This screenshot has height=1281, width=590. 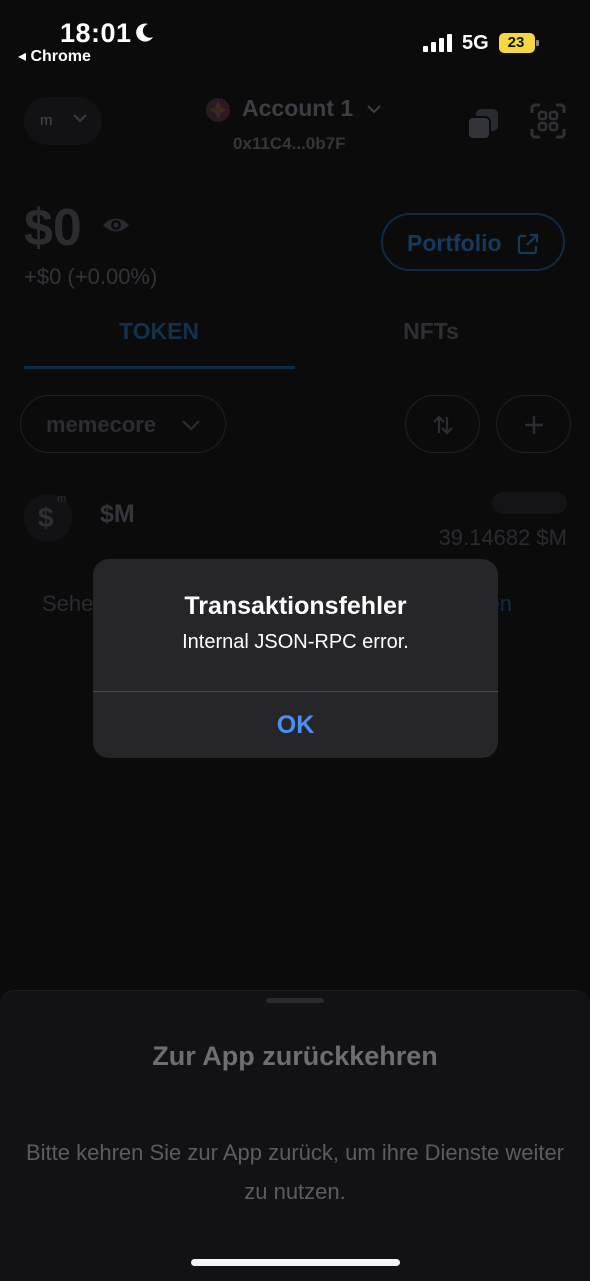 I want to click on token-fiat-value-placeholder, so click(x=529, y=503).